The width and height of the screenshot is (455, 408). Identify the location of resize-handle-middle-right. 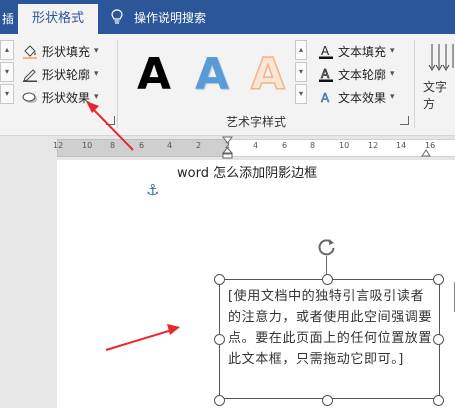
(438, 339).